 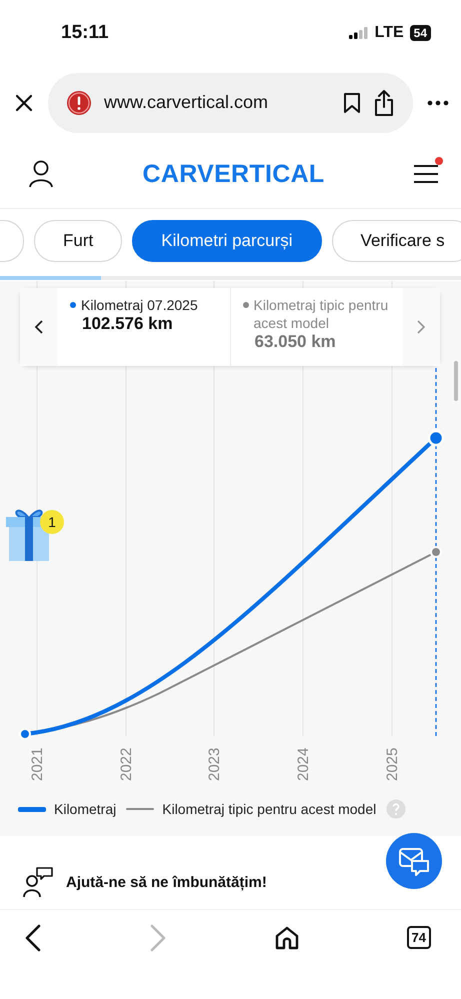 I want to click on user-icon, so click(x=41, y=174).